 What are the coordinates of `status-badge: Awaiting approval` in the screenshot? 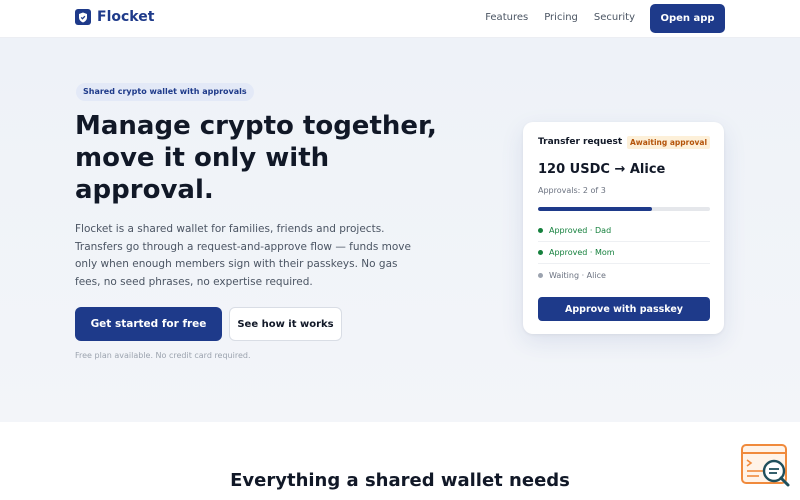 It's located at (669, 142).